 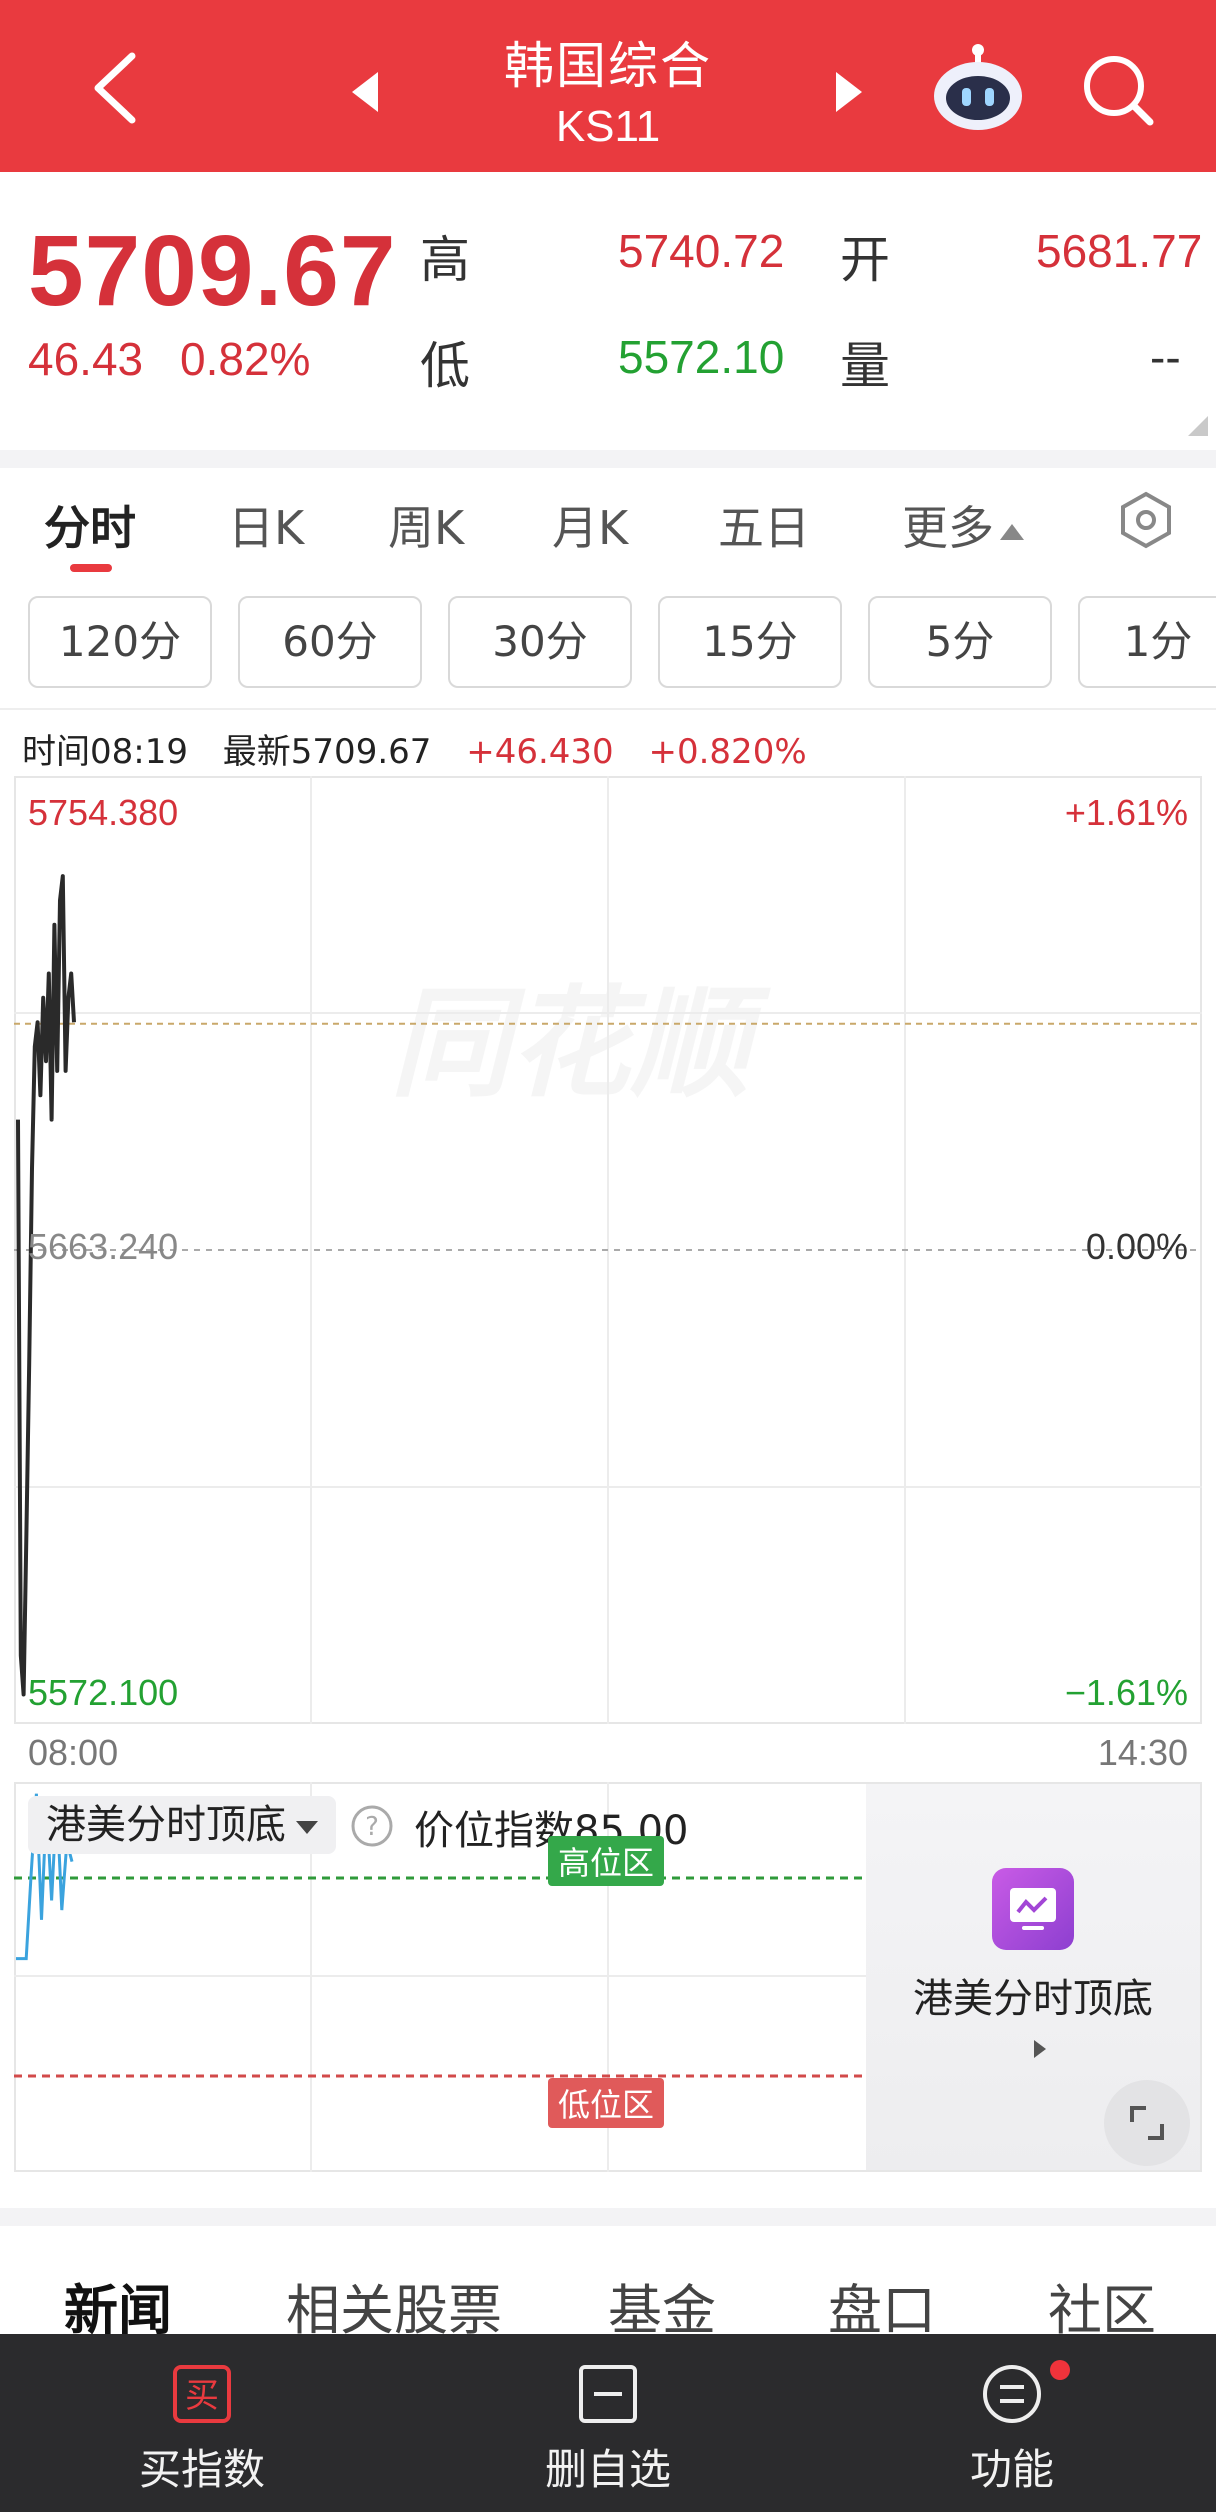 What do you see at coordinates (115, 88) in the screenshot?
I see `back-arrow-icon` at bounding box center [115, 88].